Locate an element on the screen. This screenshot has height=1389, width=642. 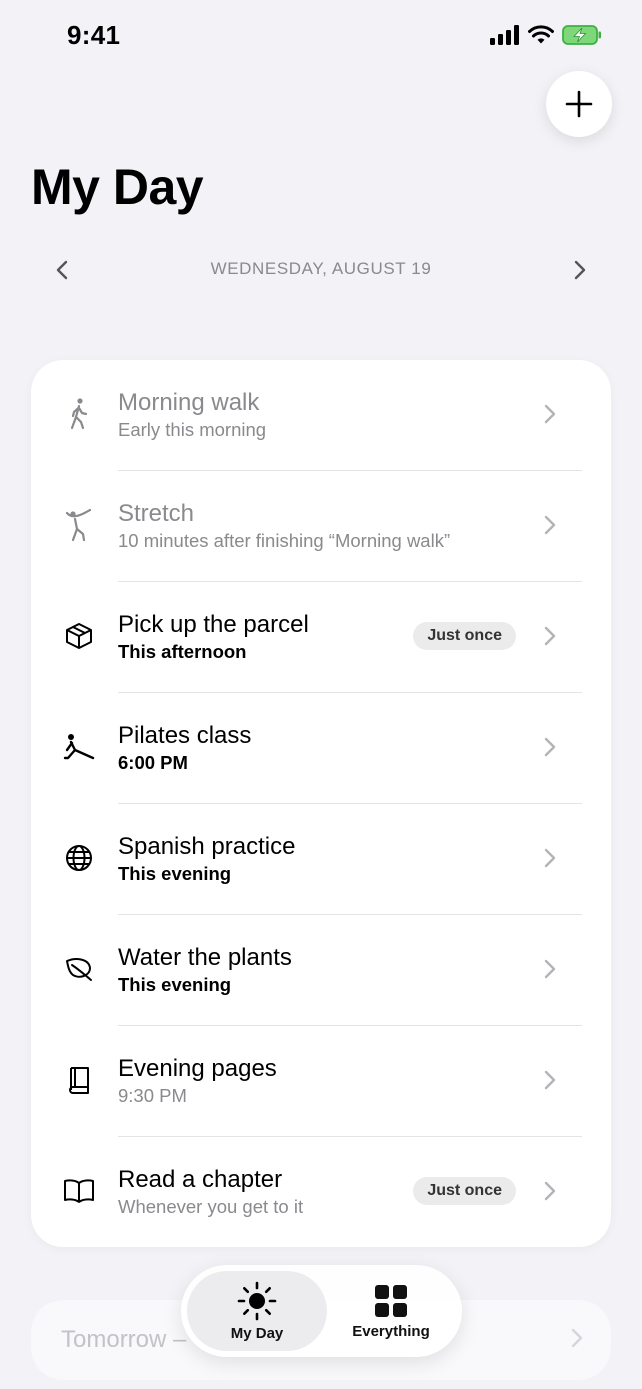
task-row-pilates-class: Pilates class 6:00 PM is located at coordinates (321, 748).